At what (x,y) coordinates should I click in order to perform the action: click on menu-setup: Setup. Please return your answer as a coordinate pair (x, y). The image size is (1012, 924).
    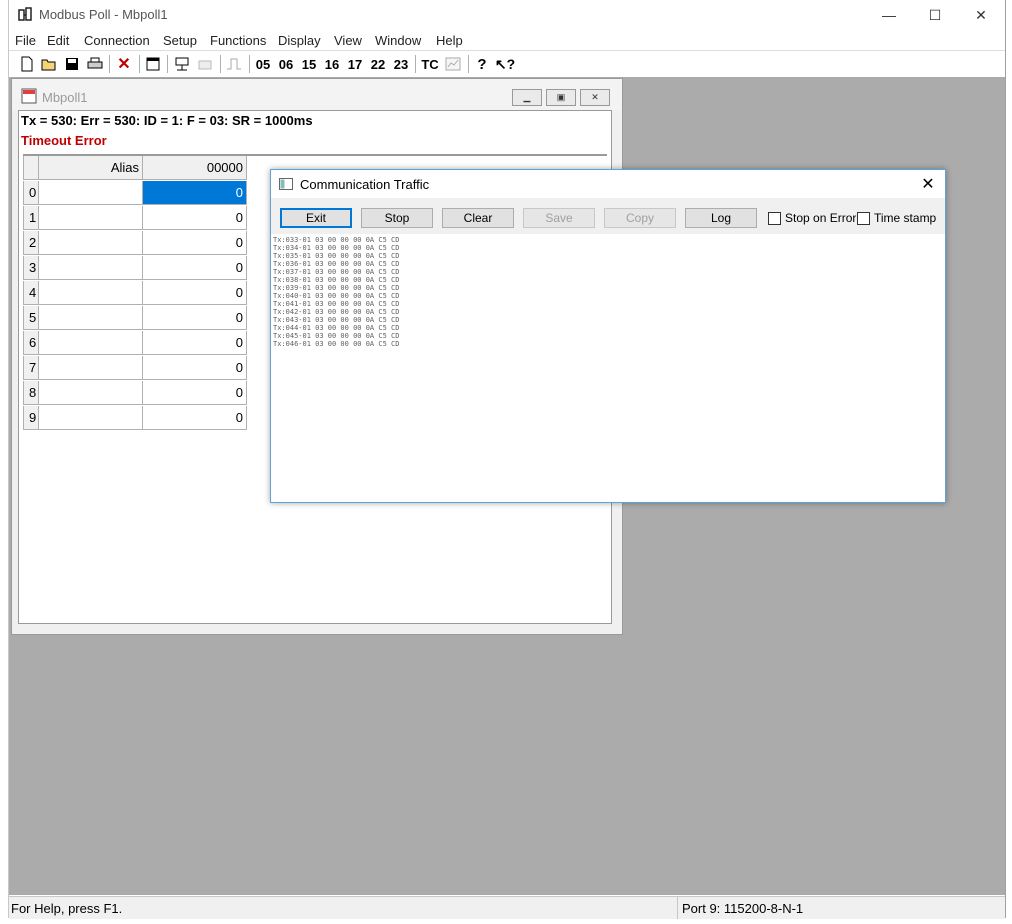
    Looking at the image, I should click on (180, 40).